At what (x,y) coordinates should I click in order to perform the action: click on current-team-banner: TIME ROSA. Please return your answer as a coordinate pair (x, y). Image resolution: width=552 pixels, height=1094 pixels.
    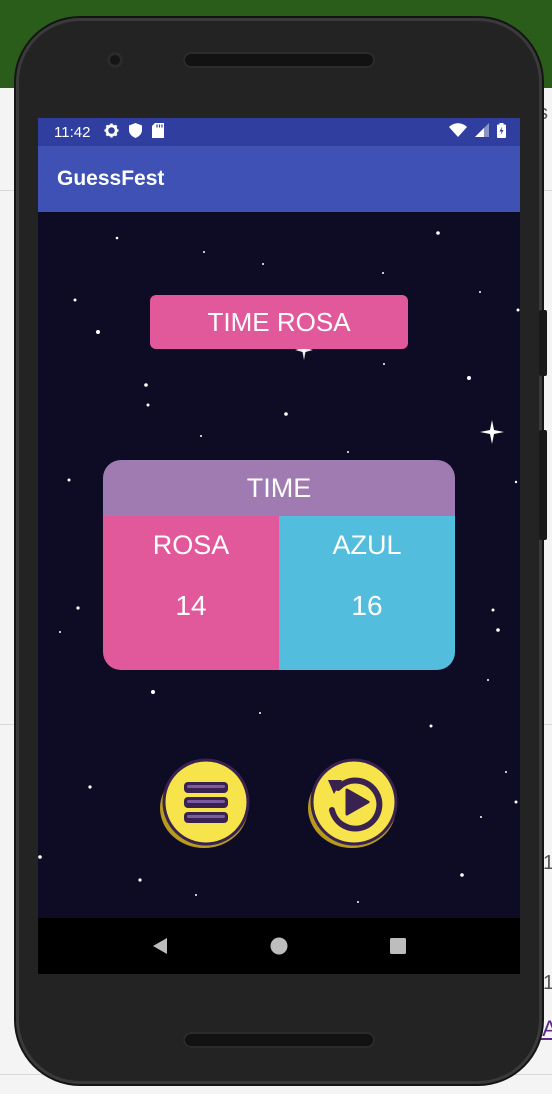
    Looking at the image, I should click on (279, 322).